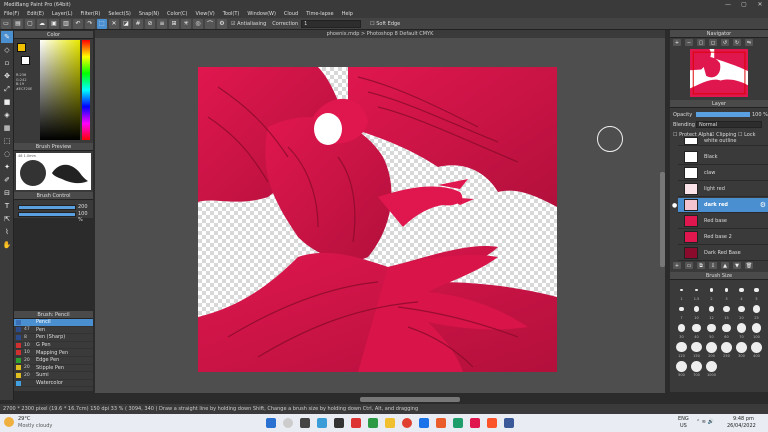 This screenshot has height=432, width=768. Describe the element at coordinates (331, 23) in the screenshot. I see `correction-select: 1` at that location.